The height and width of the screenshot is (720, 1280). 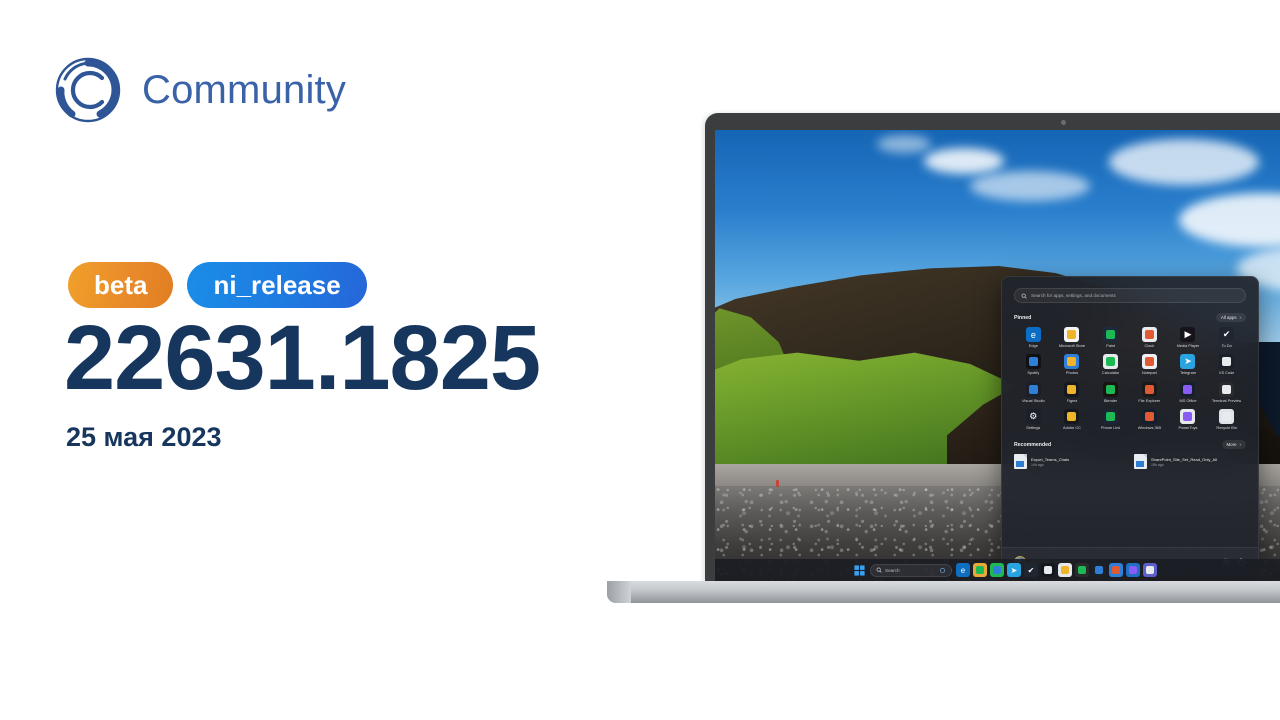 What do you see at coordinates (1110, 392) in the screenshot?
I see `pinned-app-blender: Blender` at bounding box center [1110, 392].